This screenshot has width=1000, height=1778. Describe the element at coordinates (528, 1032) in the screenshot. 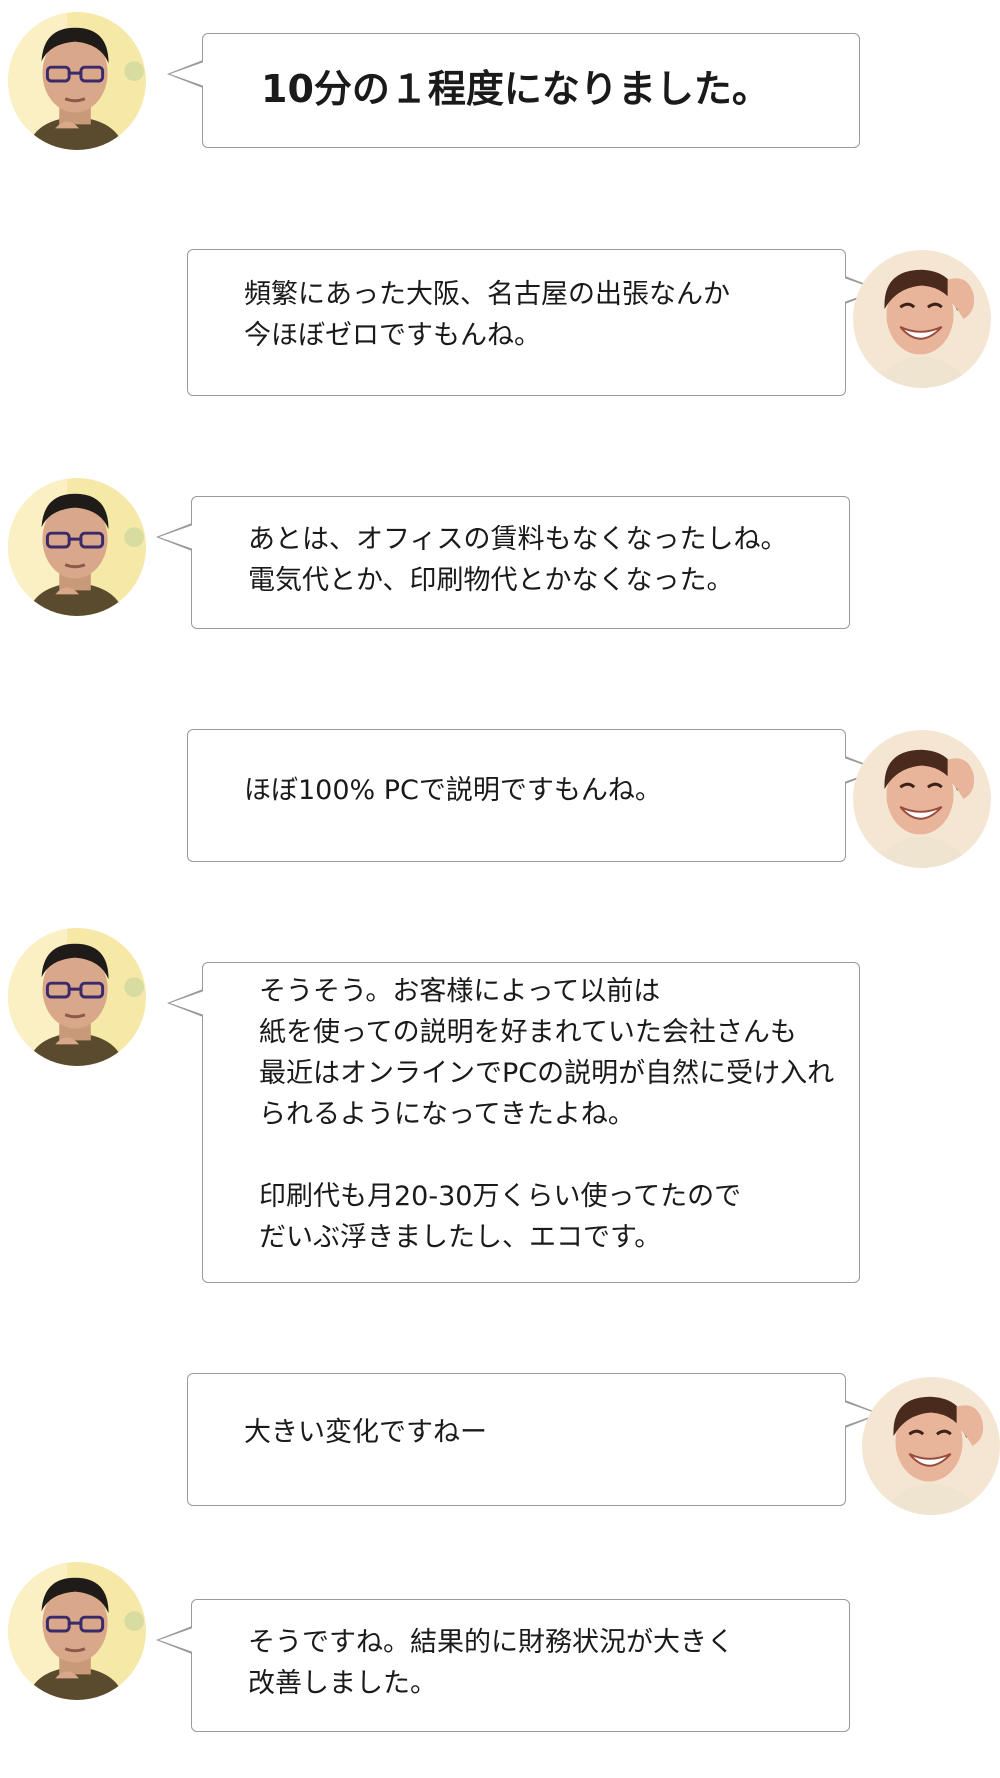

I see `message-text-line: 紙を使っての説明を好まれていた会社さんも` at that location.